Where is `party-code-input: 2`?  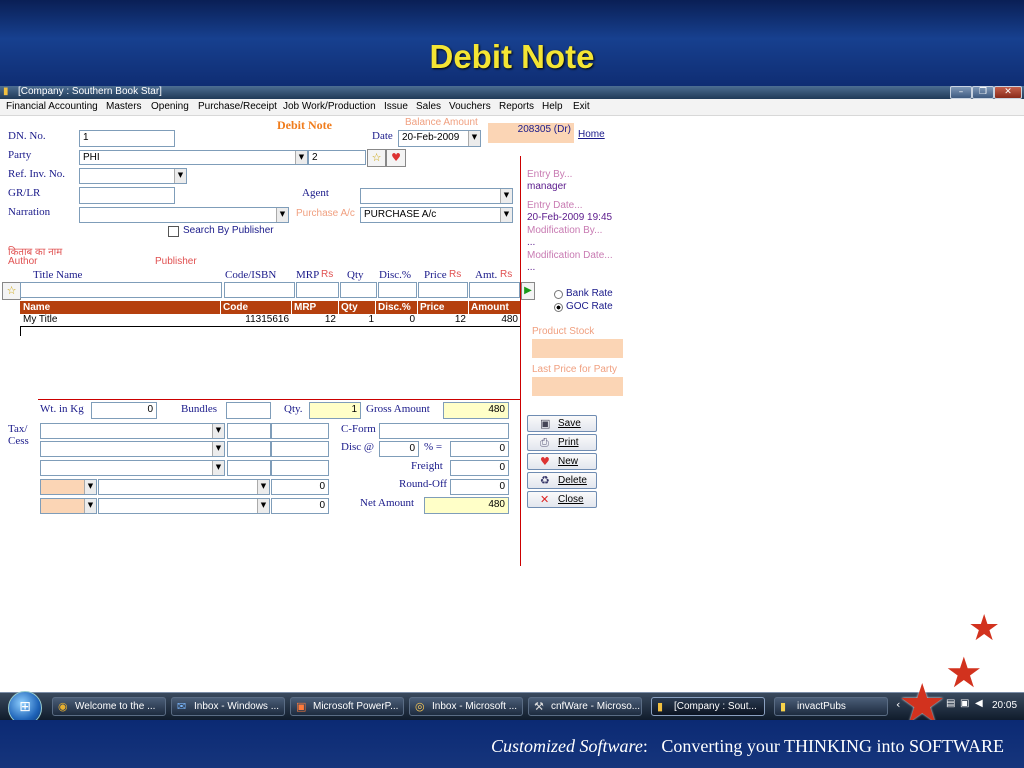
party-code-input: 2 is located at coordinates (337, 157).